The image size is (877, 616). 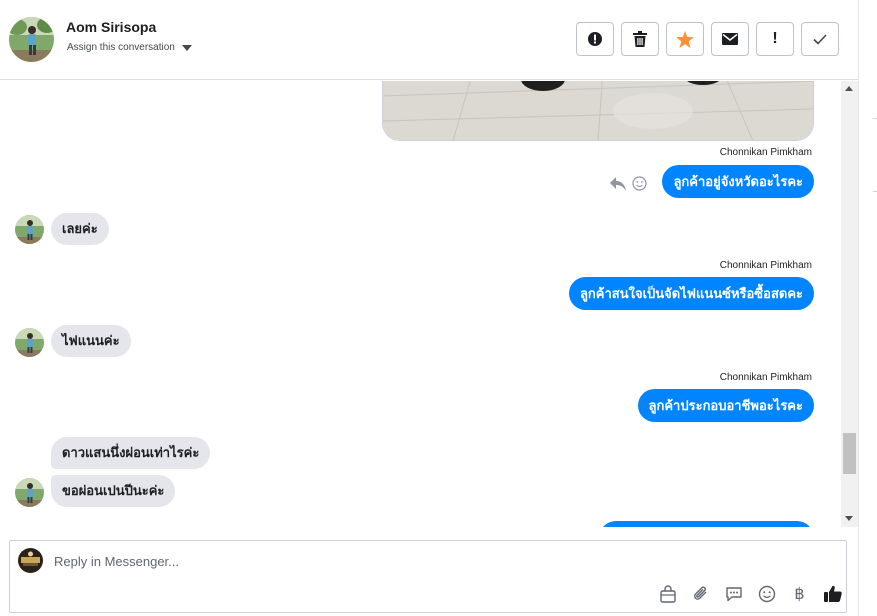 What do you see at coordinates (849, 453) in the screenshot?
I see `scrollbar-thumb` at bounding box center [849, 453].